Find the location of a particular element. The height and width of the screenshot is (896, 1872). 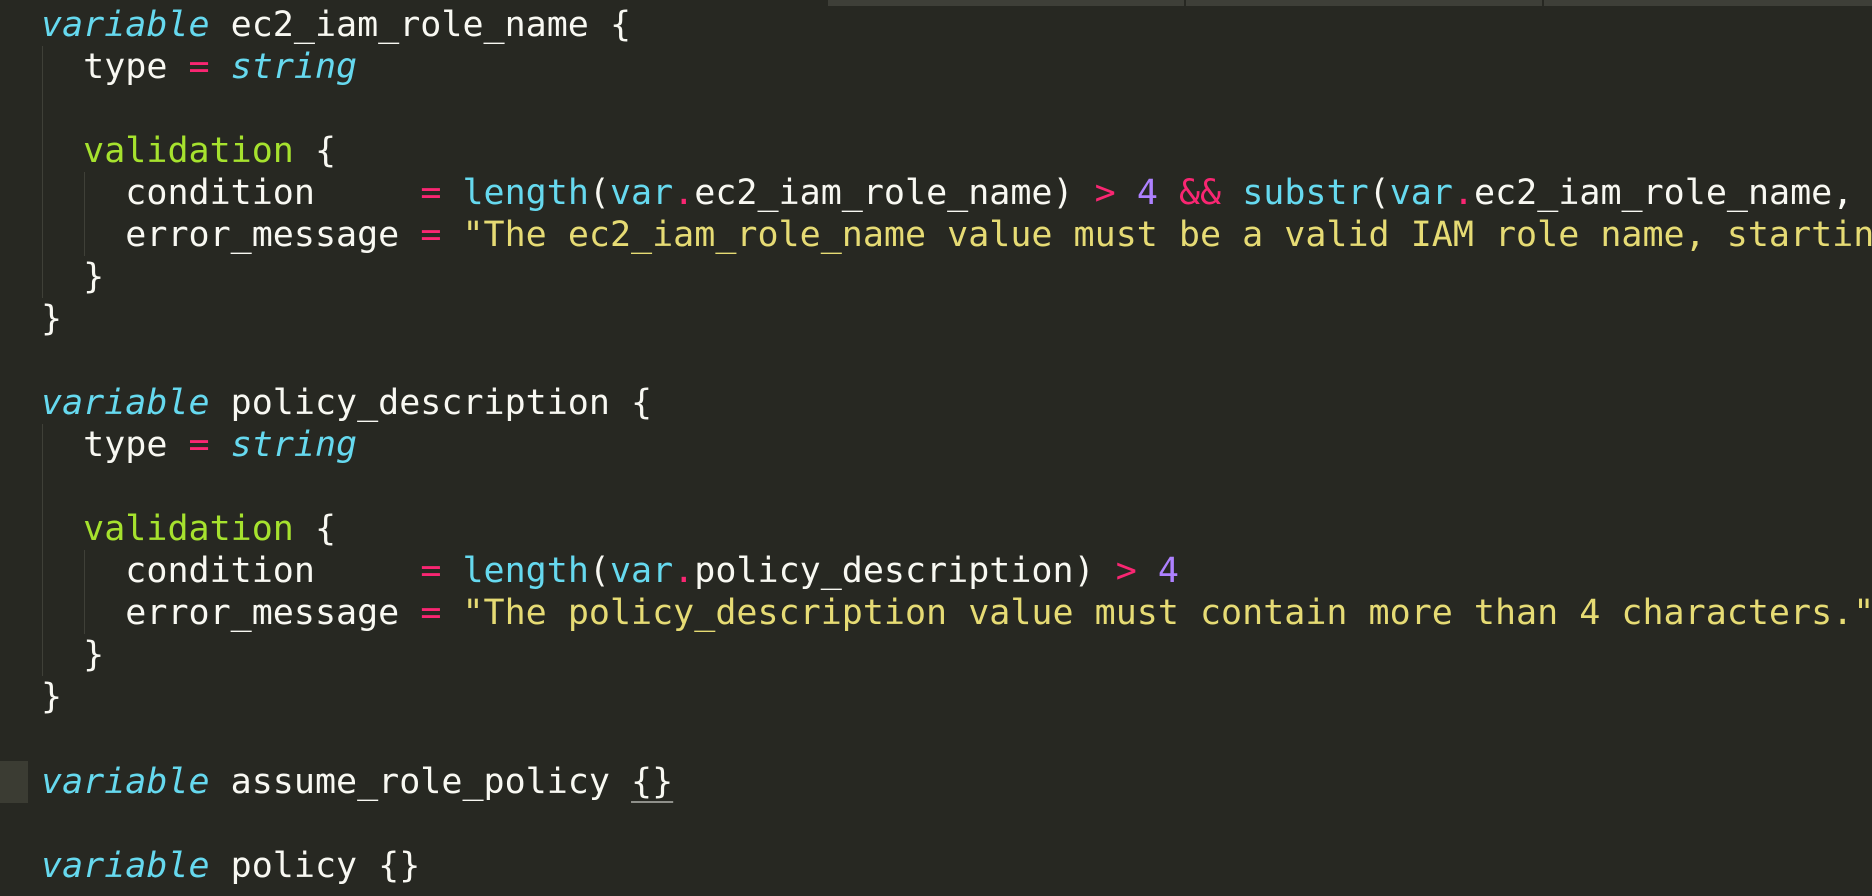

variable-name: ec2_iam_role_name is located at coordinates (409, 25).